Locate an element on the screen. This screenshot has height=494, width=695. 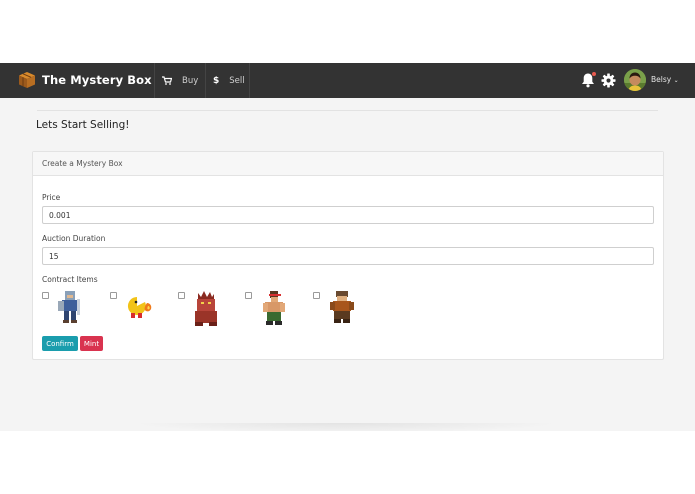
username-dropdown: Belsy ⌄ is located at coordinates (665, 79).